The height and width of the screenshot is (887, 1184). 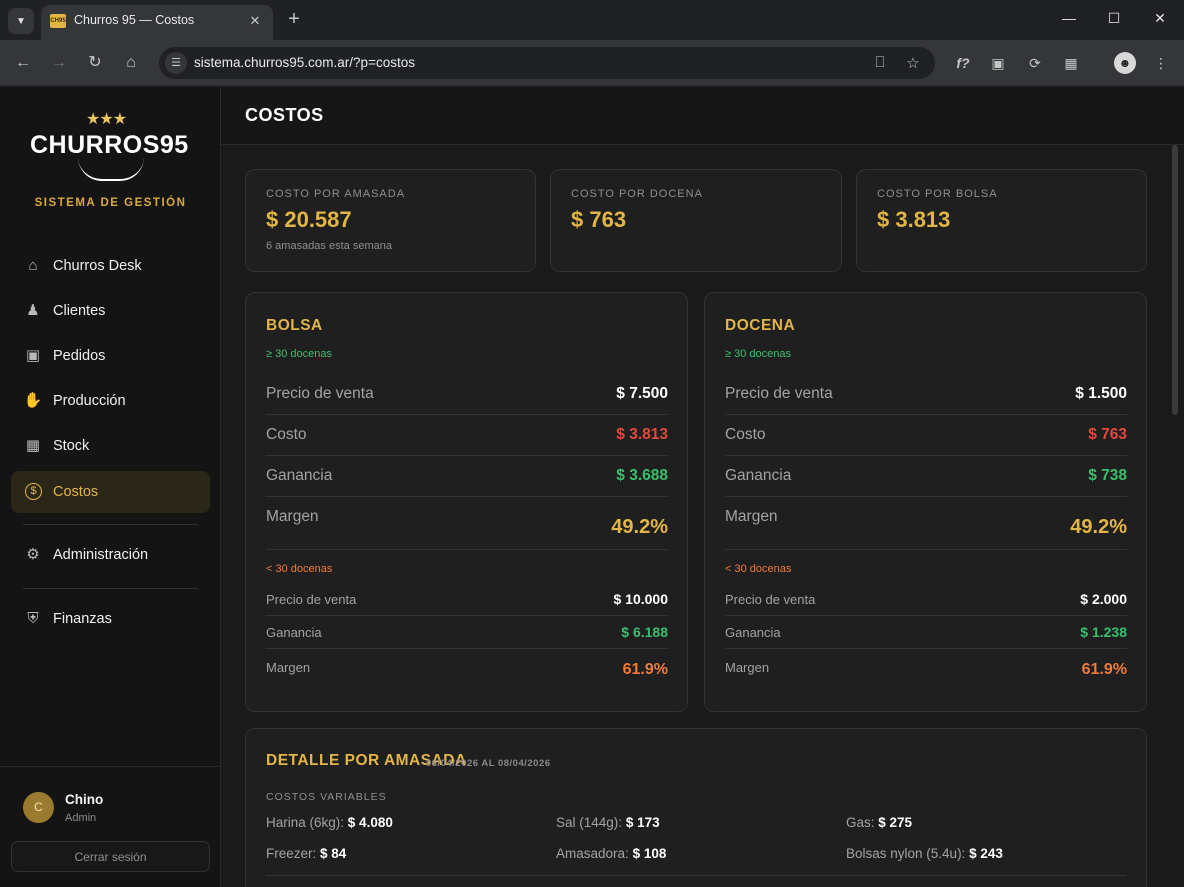 I want to click on detail-section-label: COSTOS VARIABLES, so click(x=326, y=797).